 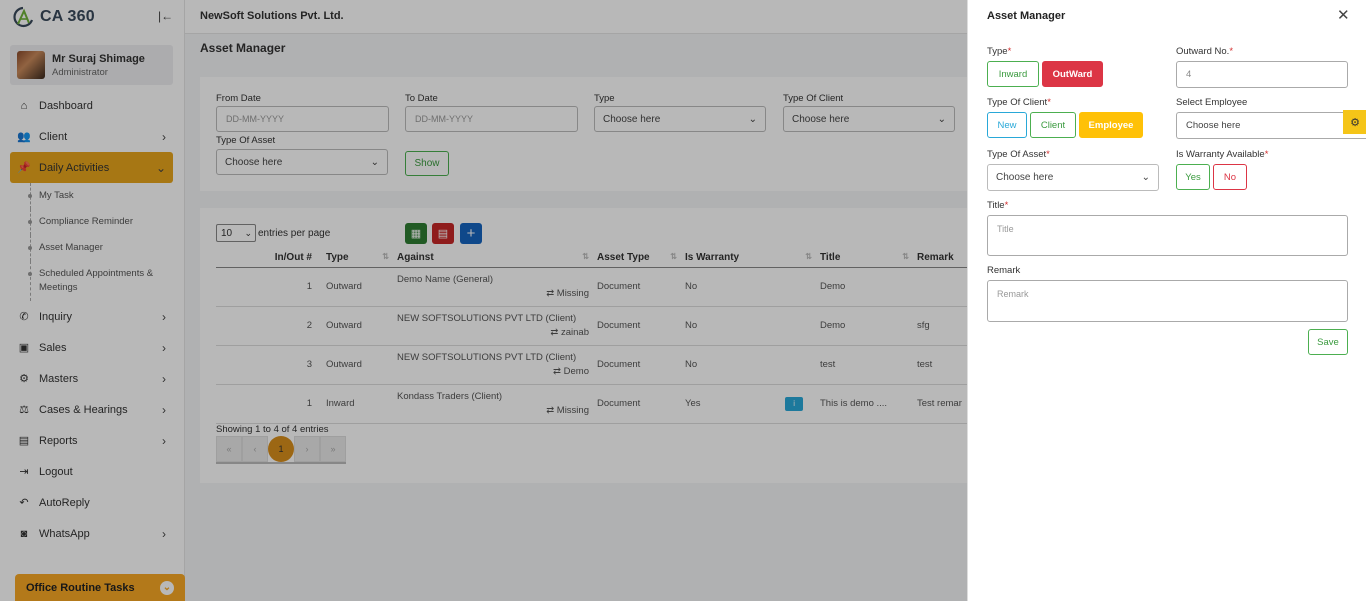 I want to click on close-icon: ✕, so click(x=1343, y=15).